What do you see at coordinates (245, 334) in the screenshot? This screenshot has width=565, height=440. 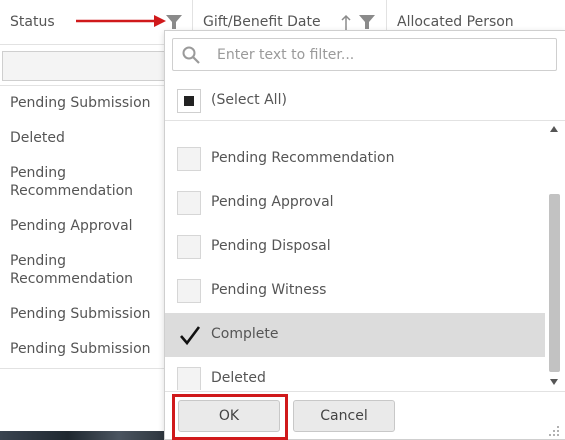 I see `option-label: Complete` at bounding box center [245, 334].